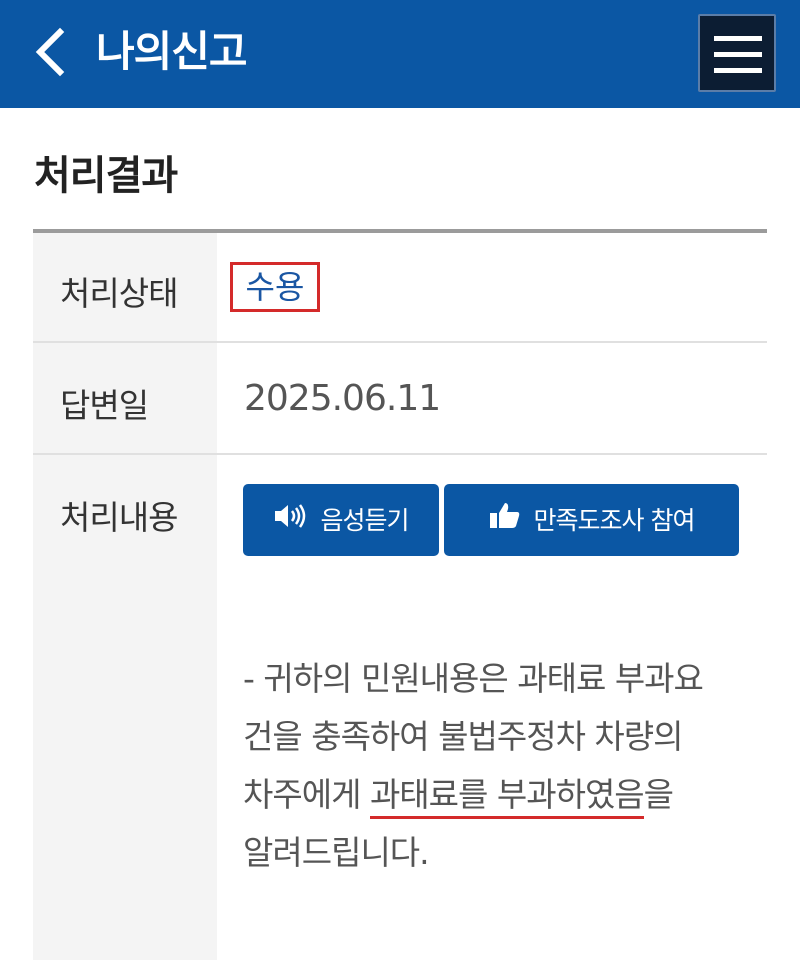 This screenshot has height=960, width=800. Describe the element at coordinates (614, 520) in the screenshot. I see `survey-button-label: 만족도조사 참여` at that location.